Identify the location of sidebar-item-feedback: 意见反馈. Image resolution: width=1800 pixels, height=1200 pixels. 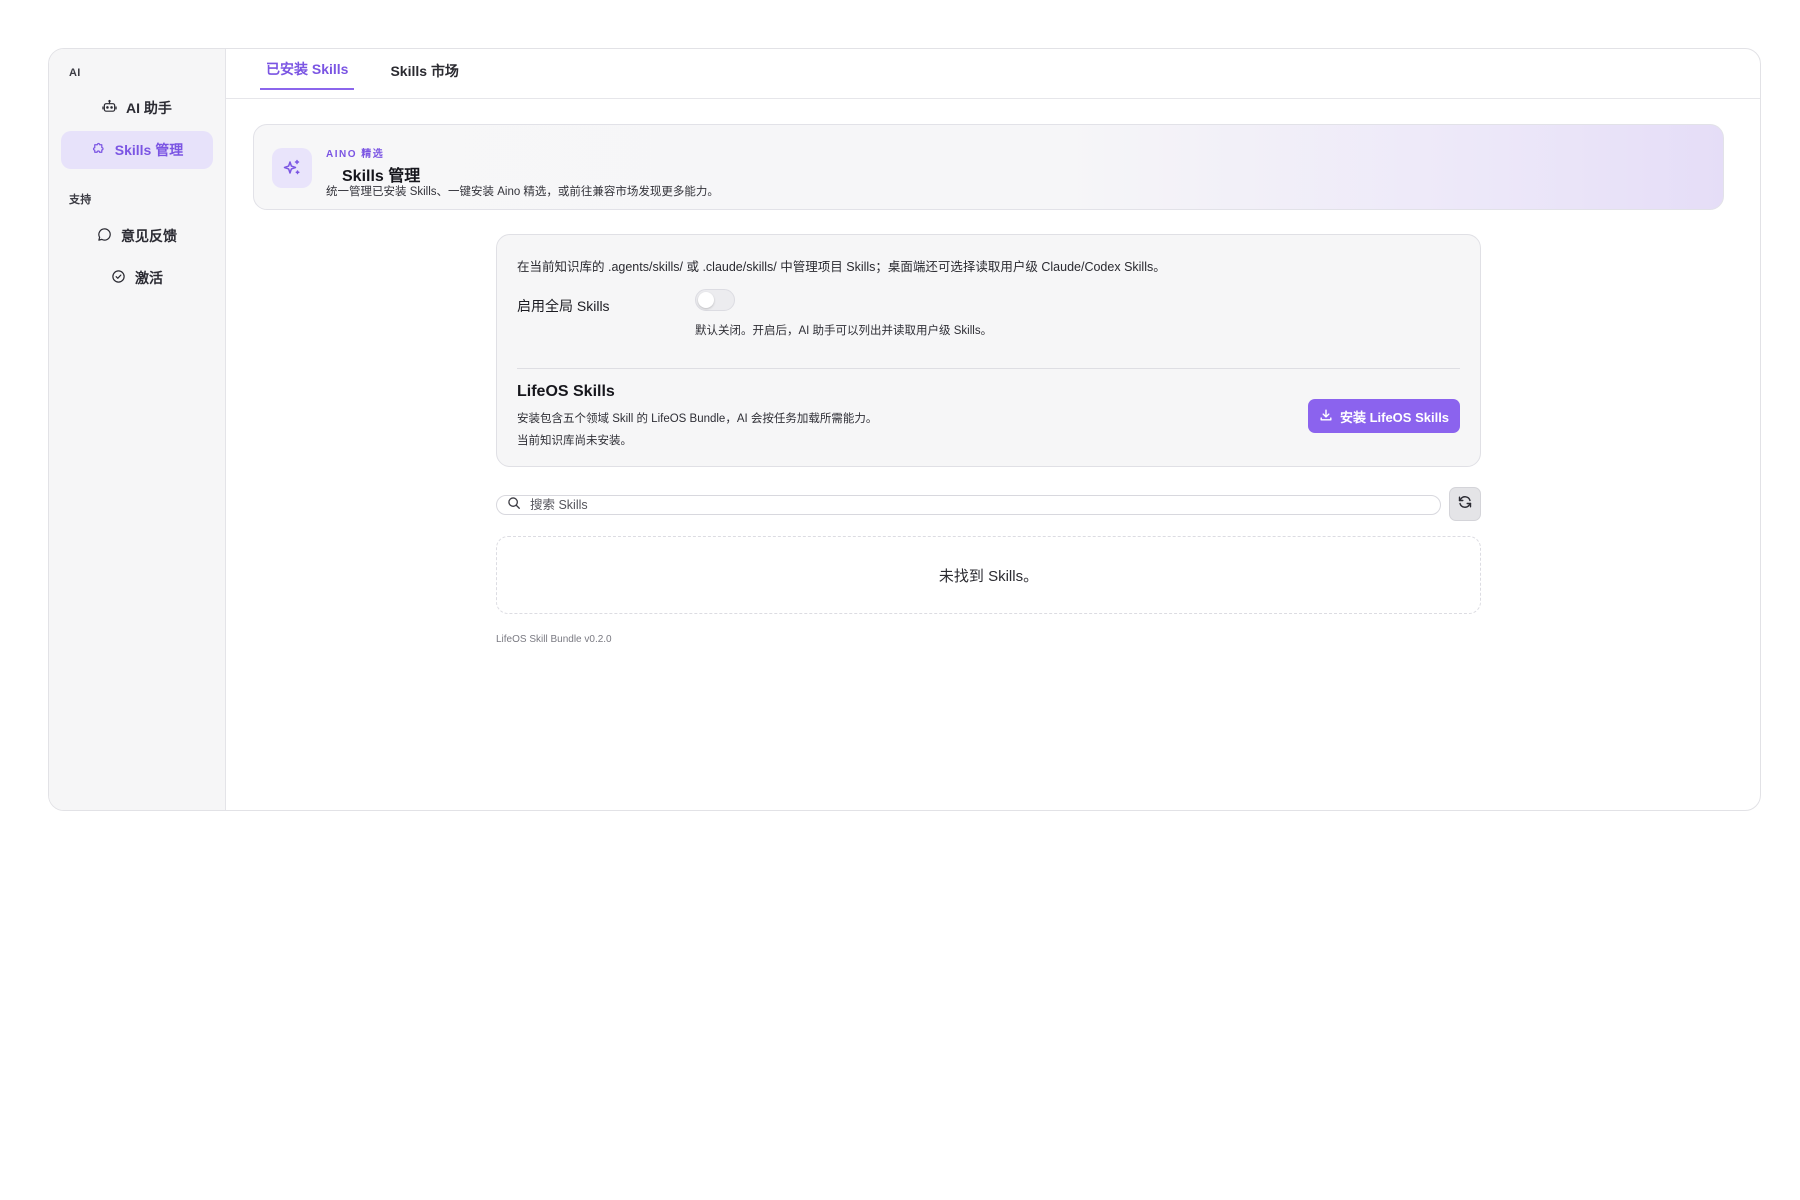
(137, 236).